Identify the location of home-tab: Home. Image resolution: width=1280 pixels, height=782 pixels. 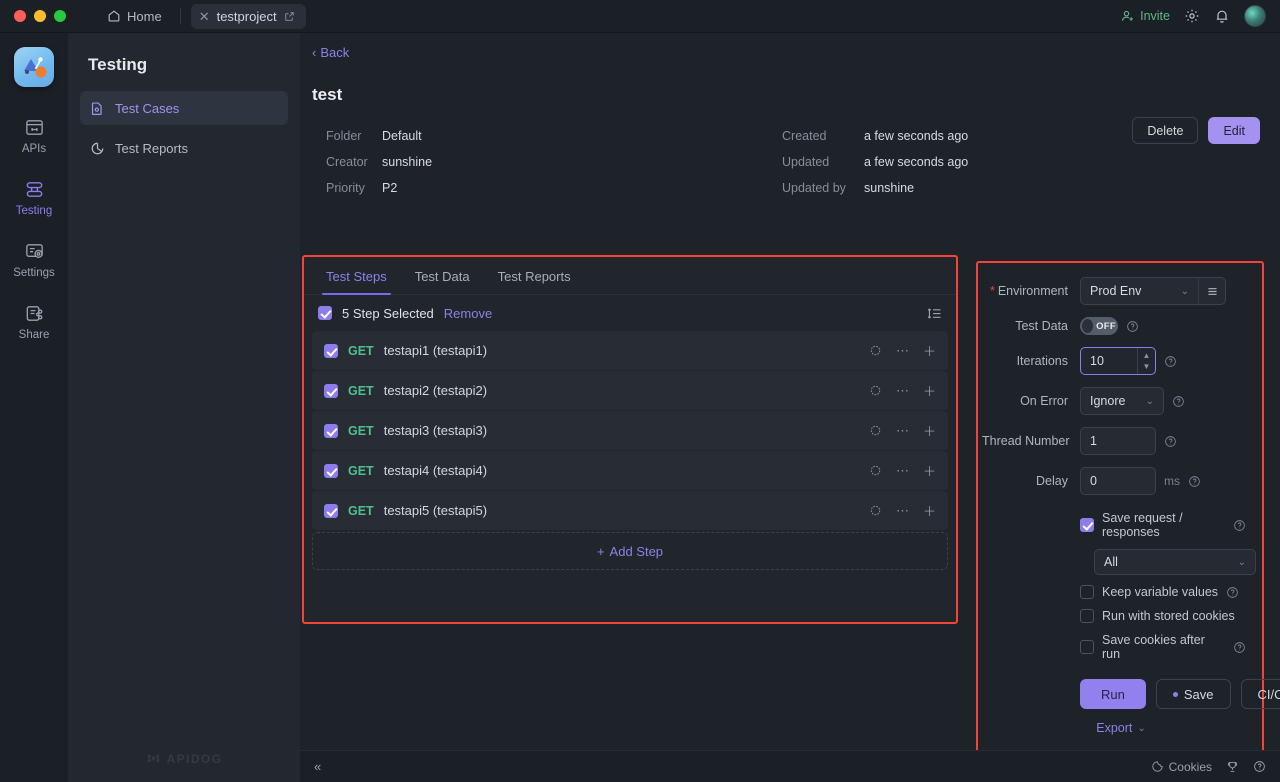
(134, 16).